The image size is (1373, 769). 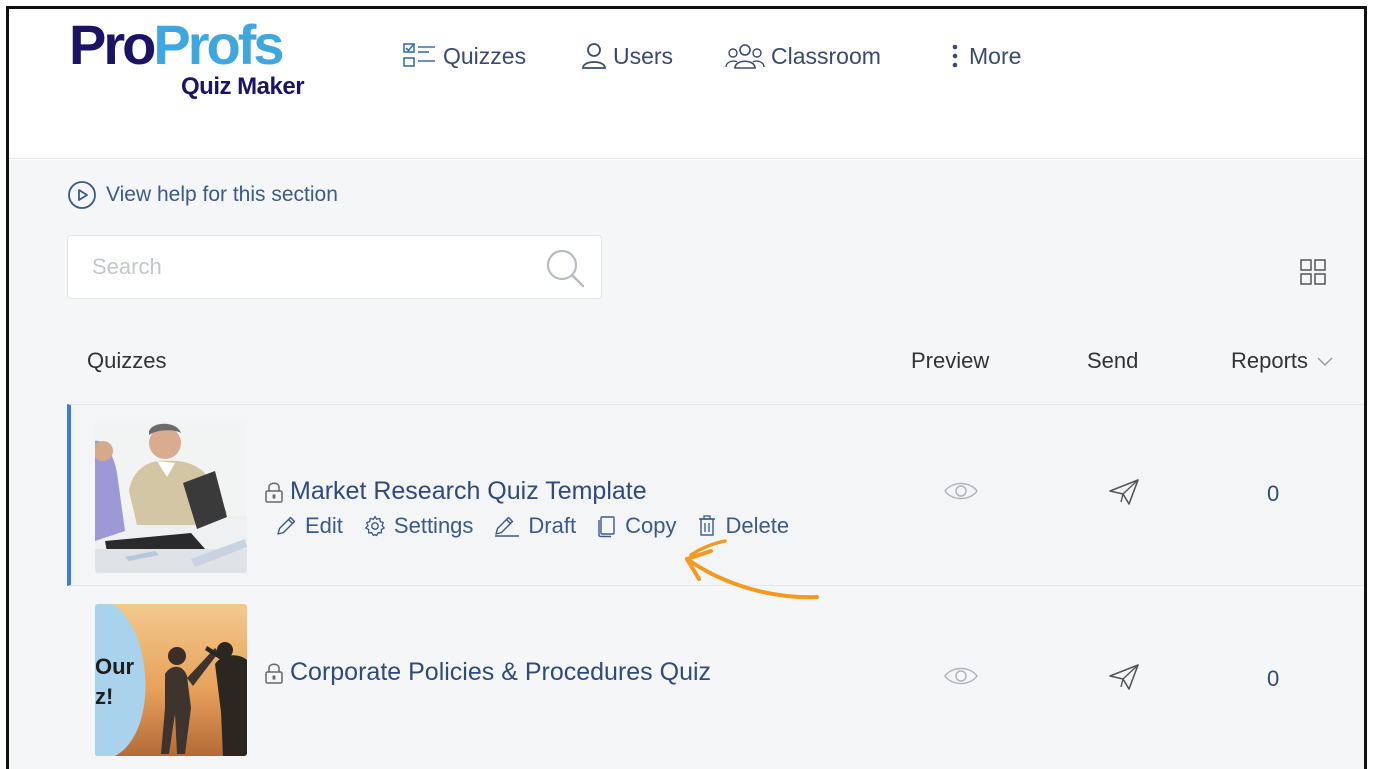 I want to click on nav-more-label: More, so click(x=995, y=55).